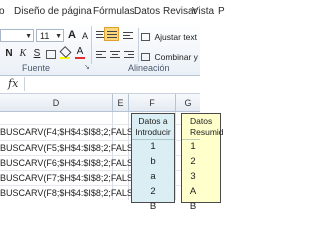 The image size is (320, 240). I want to click on grow-font-button: A, so click(72, 35).